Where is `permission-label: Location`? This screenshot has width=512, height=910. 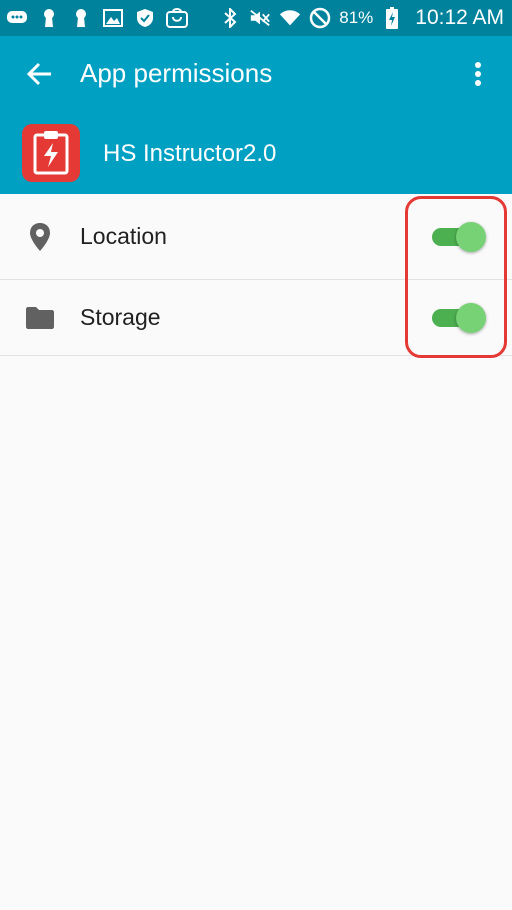
permission-label: Location is located at coordinates (123, 236).